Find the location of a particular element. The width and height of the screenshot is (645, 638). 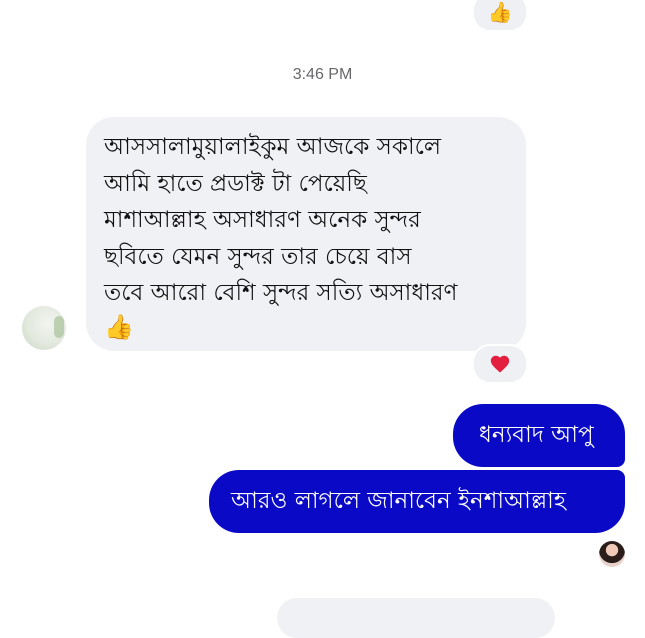

message-line: আসসালামুয়ালাইকুম আজকে সকালে is located at coordinates (273, 147).